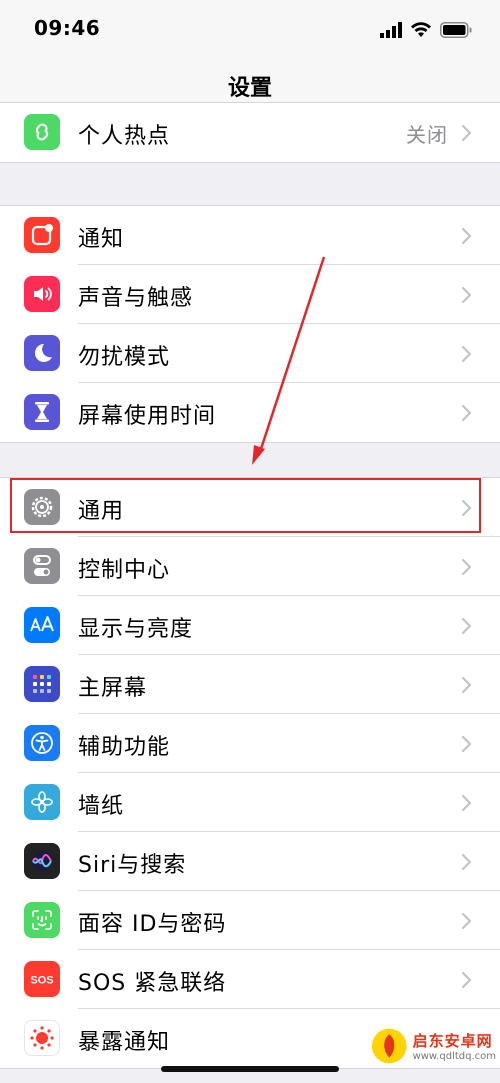 This screenshot has height=1083, width=500. Describe the element at coordinates (249, 88) in the screenshot. I see `page-title: 设置` at that location.